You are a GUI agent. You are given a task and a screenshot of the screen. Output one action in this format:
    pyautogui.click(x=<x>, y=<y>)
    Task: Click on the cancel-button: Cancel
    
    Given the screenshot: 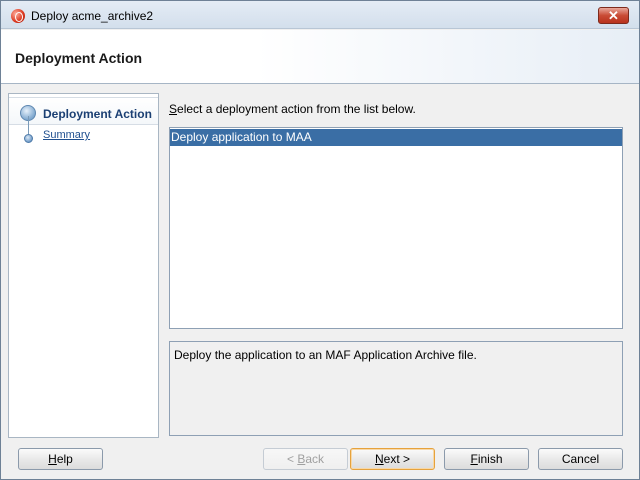 What is the action you would take?
    pyautogui.click(x=580, y=459)
    